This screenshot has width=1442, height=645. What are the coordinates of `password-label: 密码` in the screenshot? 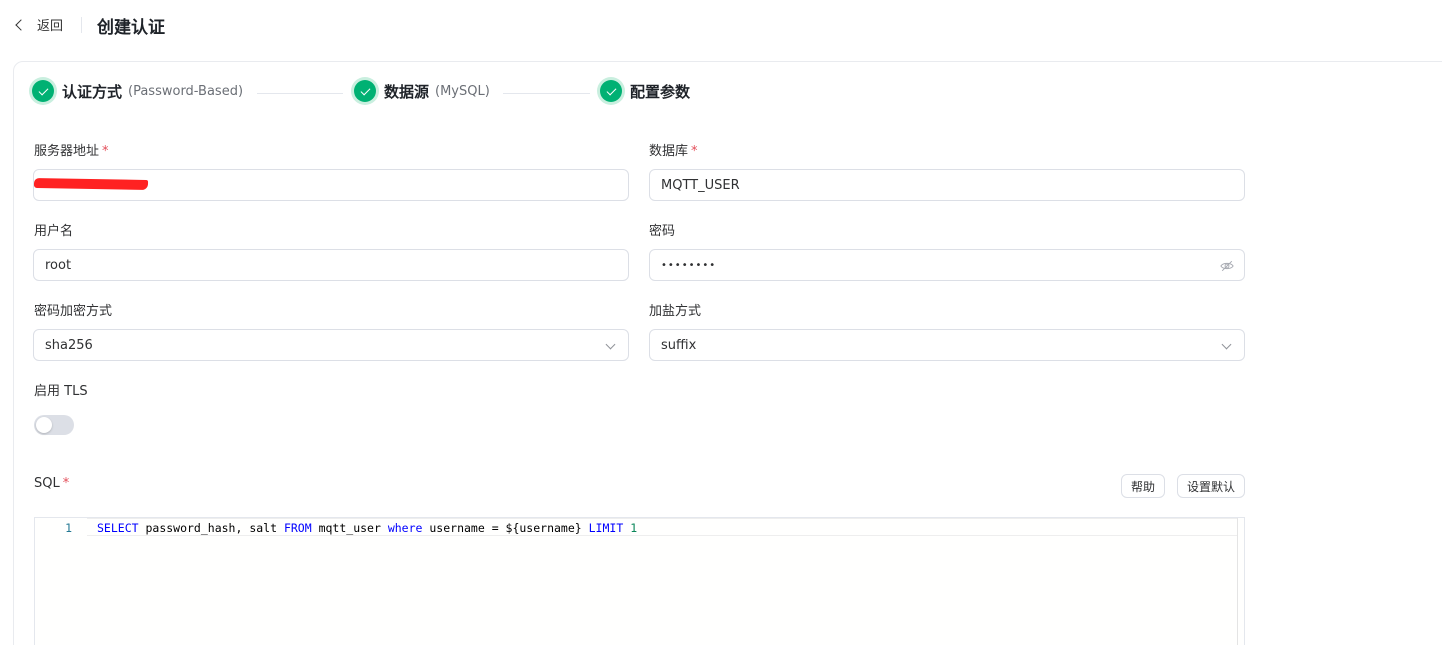 It's located at (662, 231).